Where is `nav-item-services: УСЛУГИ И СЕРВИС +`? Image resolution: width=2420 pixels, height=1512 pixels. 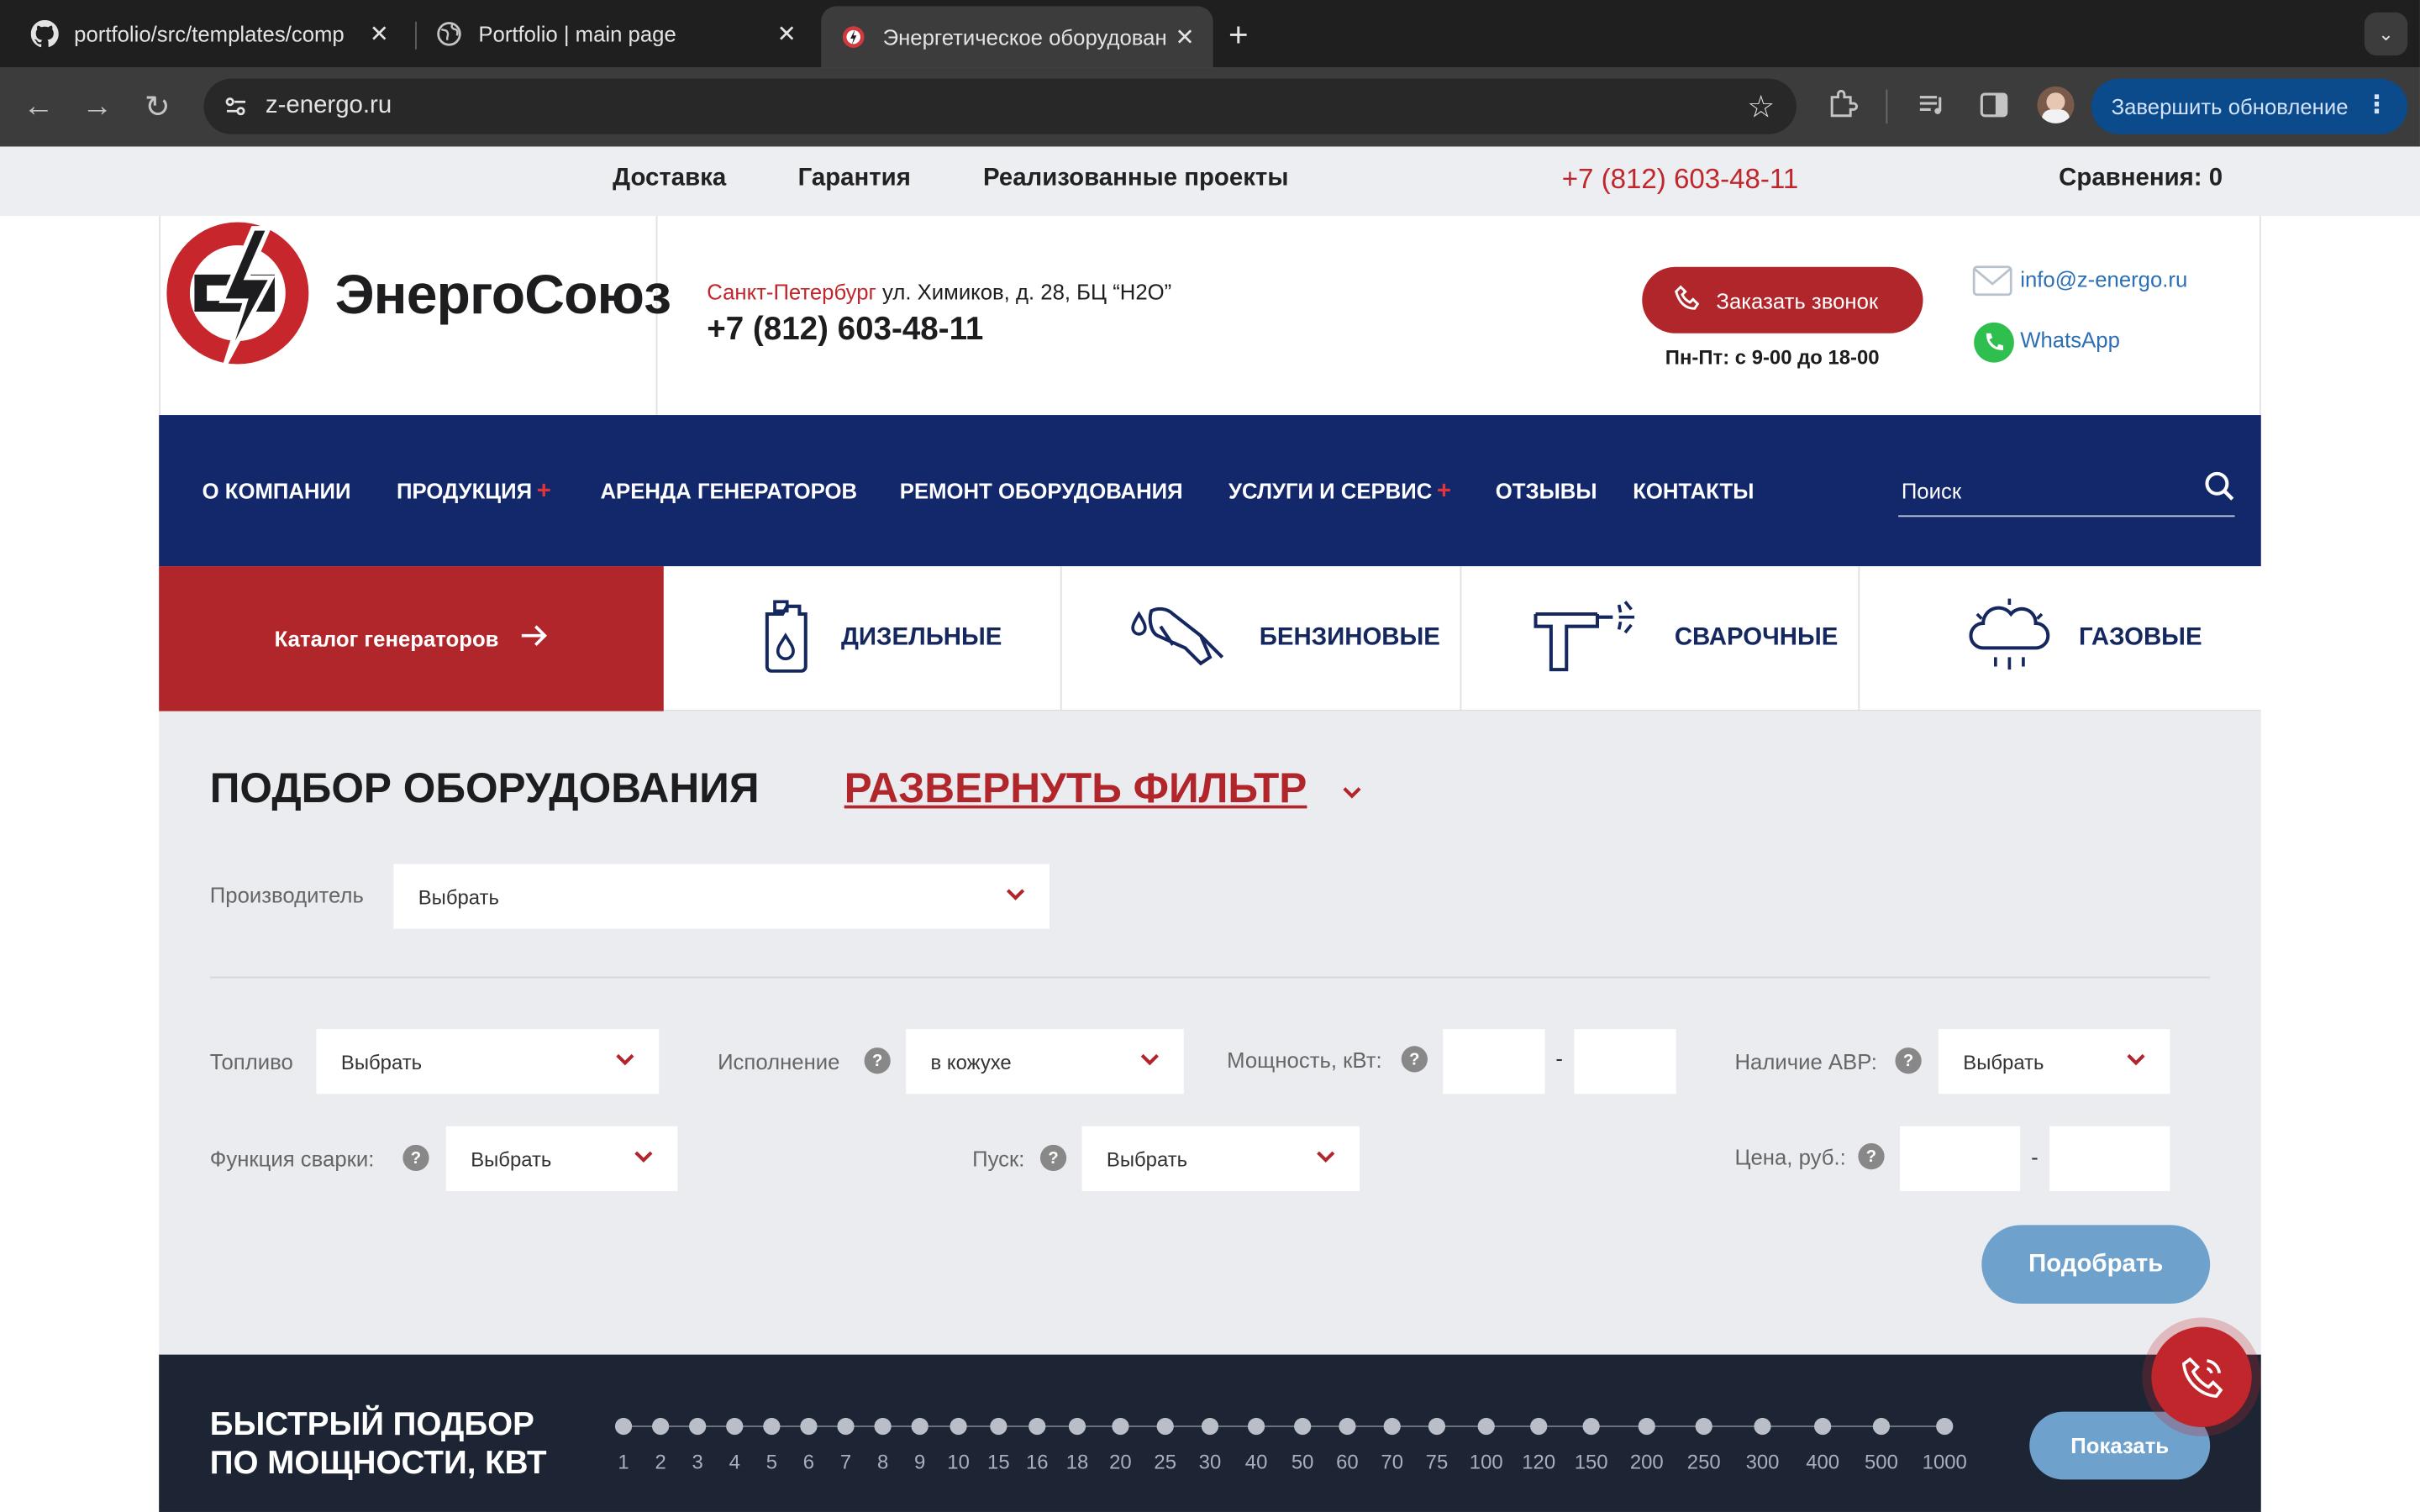 nav-item-services: УСЛУГИ И СЕРВИС + is located at coordinates (1339, 492).